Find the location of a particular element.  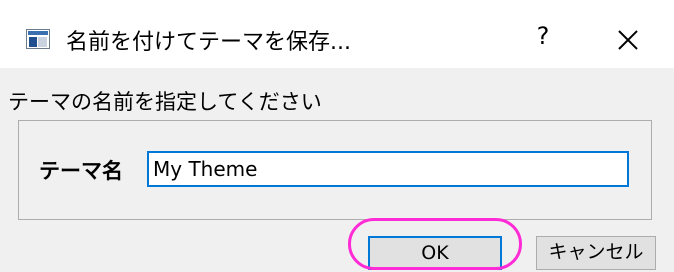

app-icon is located at coordinates (38, 39).